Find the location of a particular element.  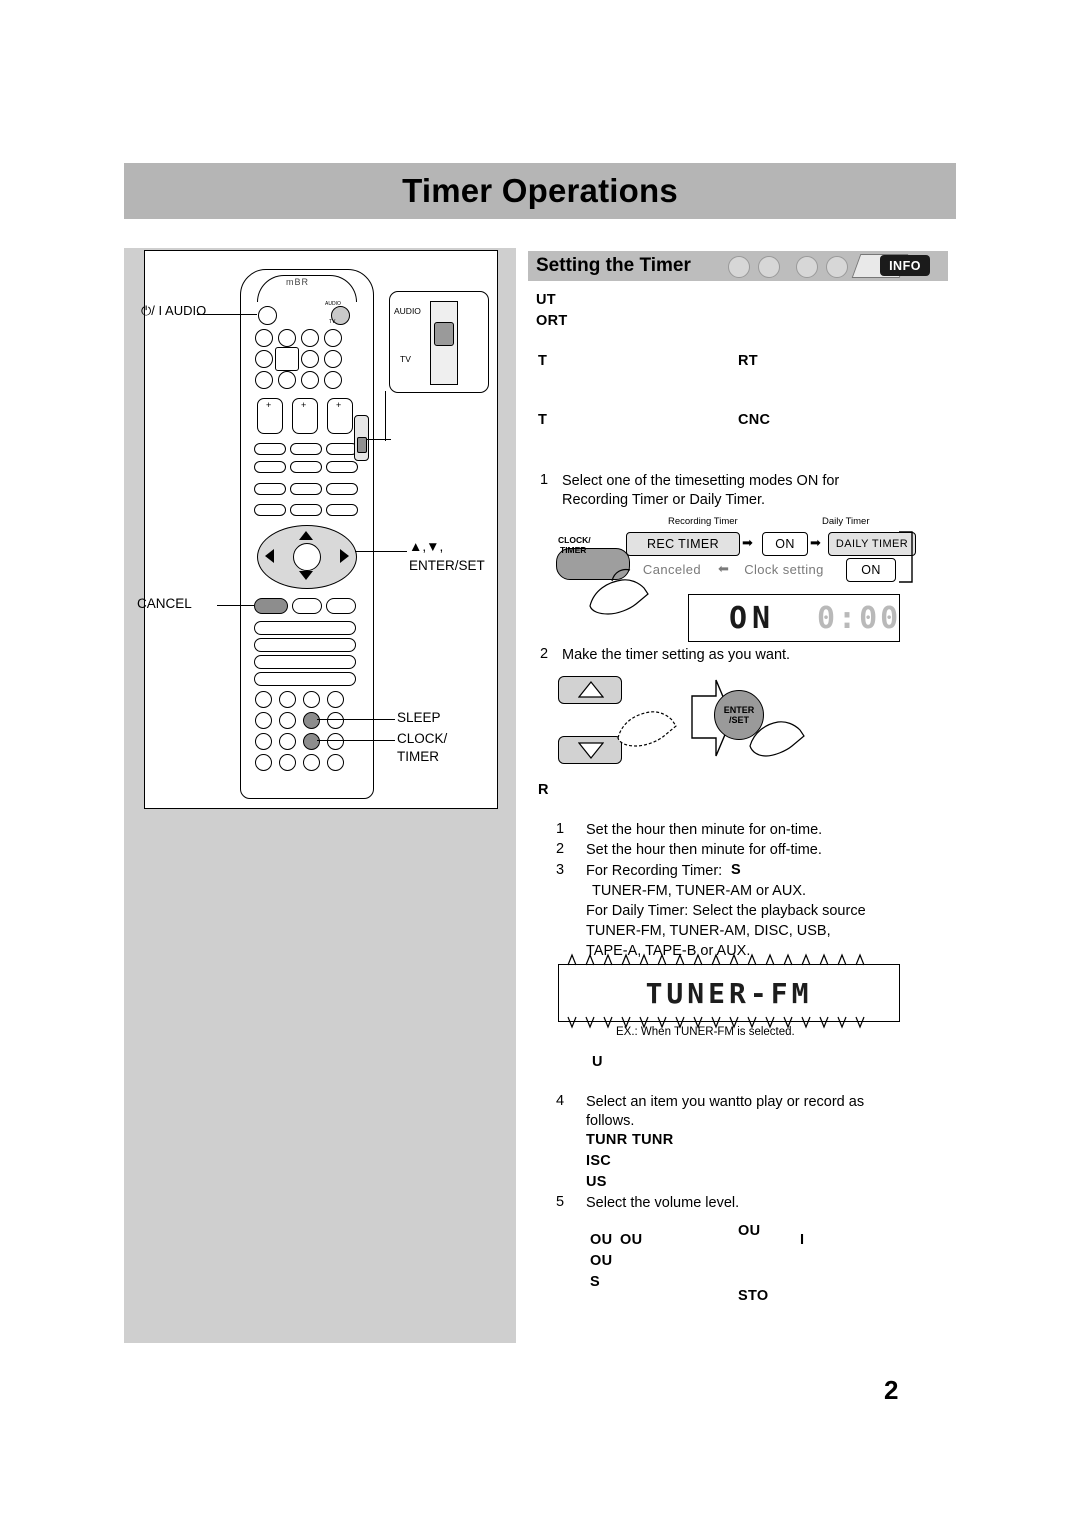

step-1-text-b: setting modes ON for is located at coordinates (771, 481).